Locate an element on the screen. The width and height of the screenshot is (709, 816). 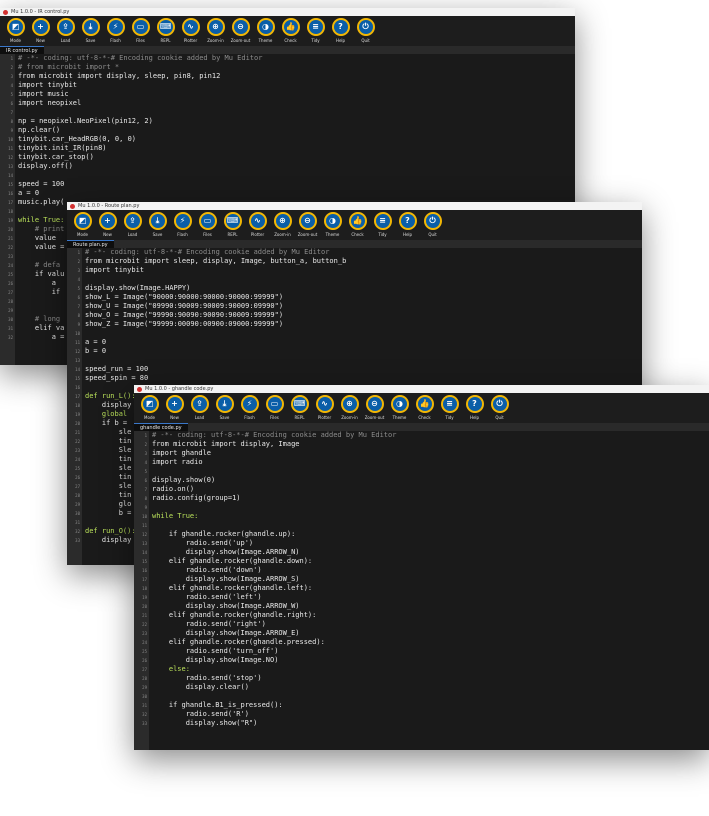
line-number: 9 is located at coordinates (145, 507).